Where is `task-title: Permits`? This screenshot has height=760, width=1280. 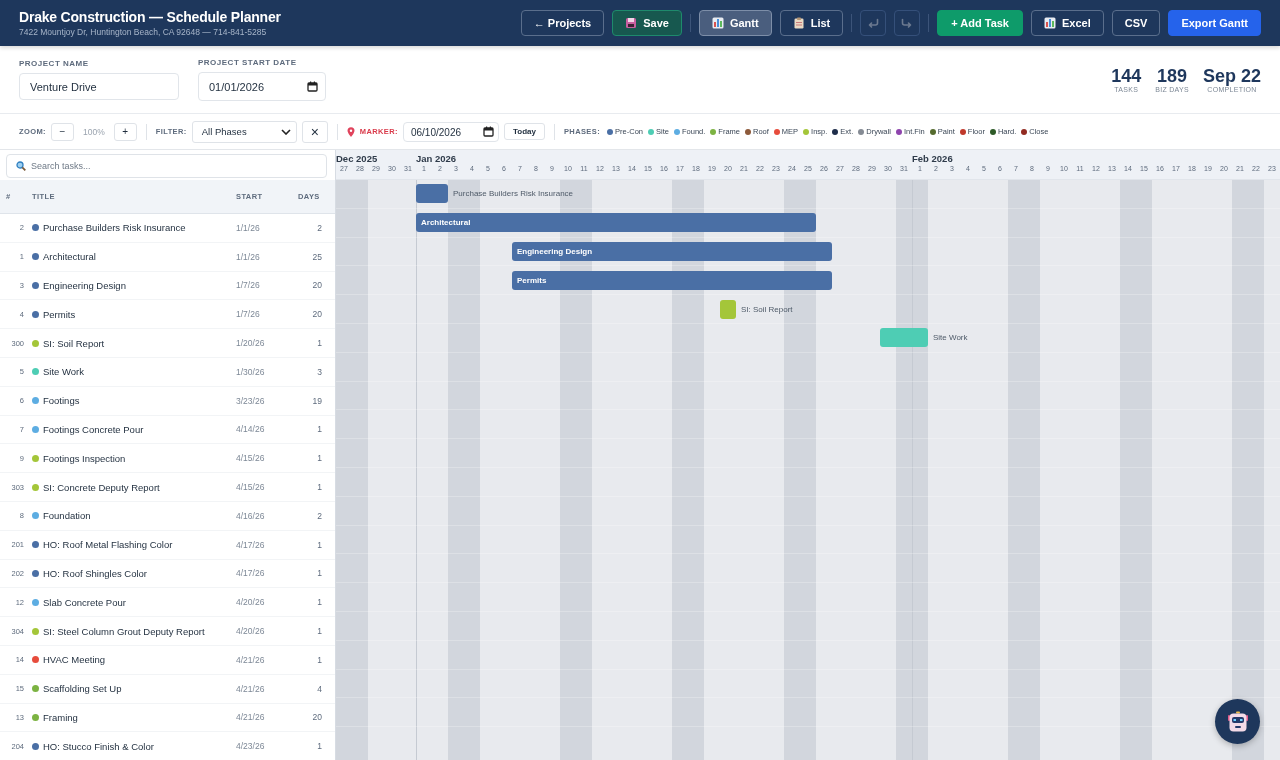 task-title: Permits is located at coordinates (59, 314).